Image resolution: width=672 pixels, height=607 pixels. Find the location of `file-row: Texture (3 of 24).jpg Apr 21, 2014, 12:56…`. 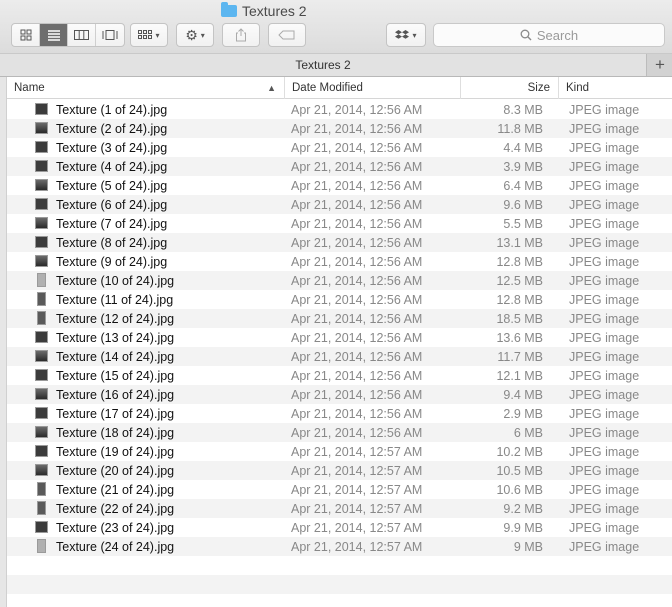

file-row: Texture (3 of 24).jpg Apr 21, 2014, 12:56… is located at coordinates (339, 147).